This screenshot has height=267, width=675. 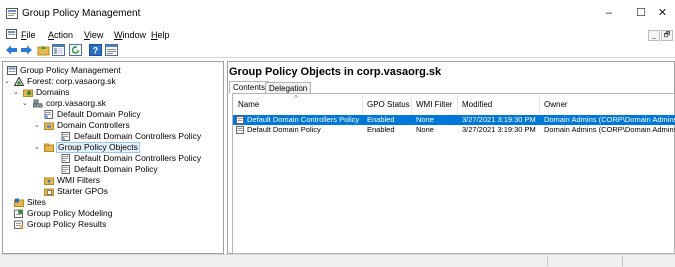 I want to click on mdi-restore-button: 🗗, so click(x=667, y=35).